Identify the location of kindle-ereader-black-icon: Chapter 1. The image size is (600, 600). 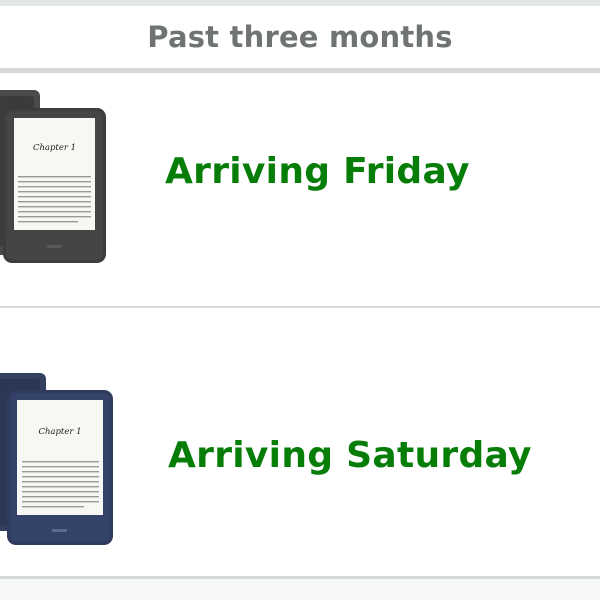
(55, 175).